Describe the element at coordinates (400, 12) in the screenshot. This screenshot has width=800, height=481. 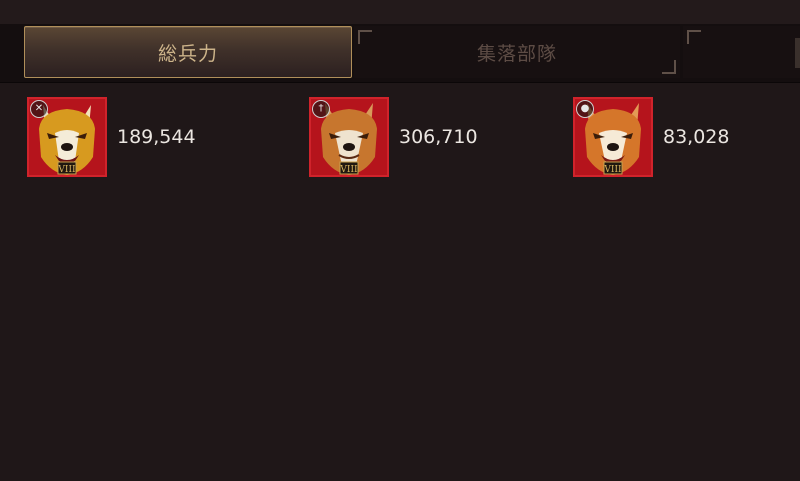
I see `top-band` at that location.